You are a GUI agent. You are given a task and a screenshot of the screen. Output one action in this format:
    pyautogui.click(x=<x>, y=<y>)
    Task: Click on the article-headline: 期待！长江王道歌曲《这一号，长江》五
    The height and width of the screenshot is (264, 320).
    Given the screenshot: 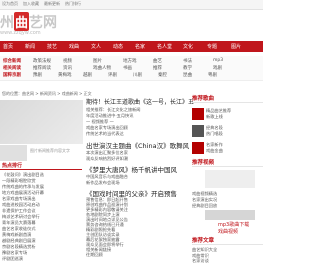 What is the action you would take?
    pyautogui.click(x=140, y=101)
    